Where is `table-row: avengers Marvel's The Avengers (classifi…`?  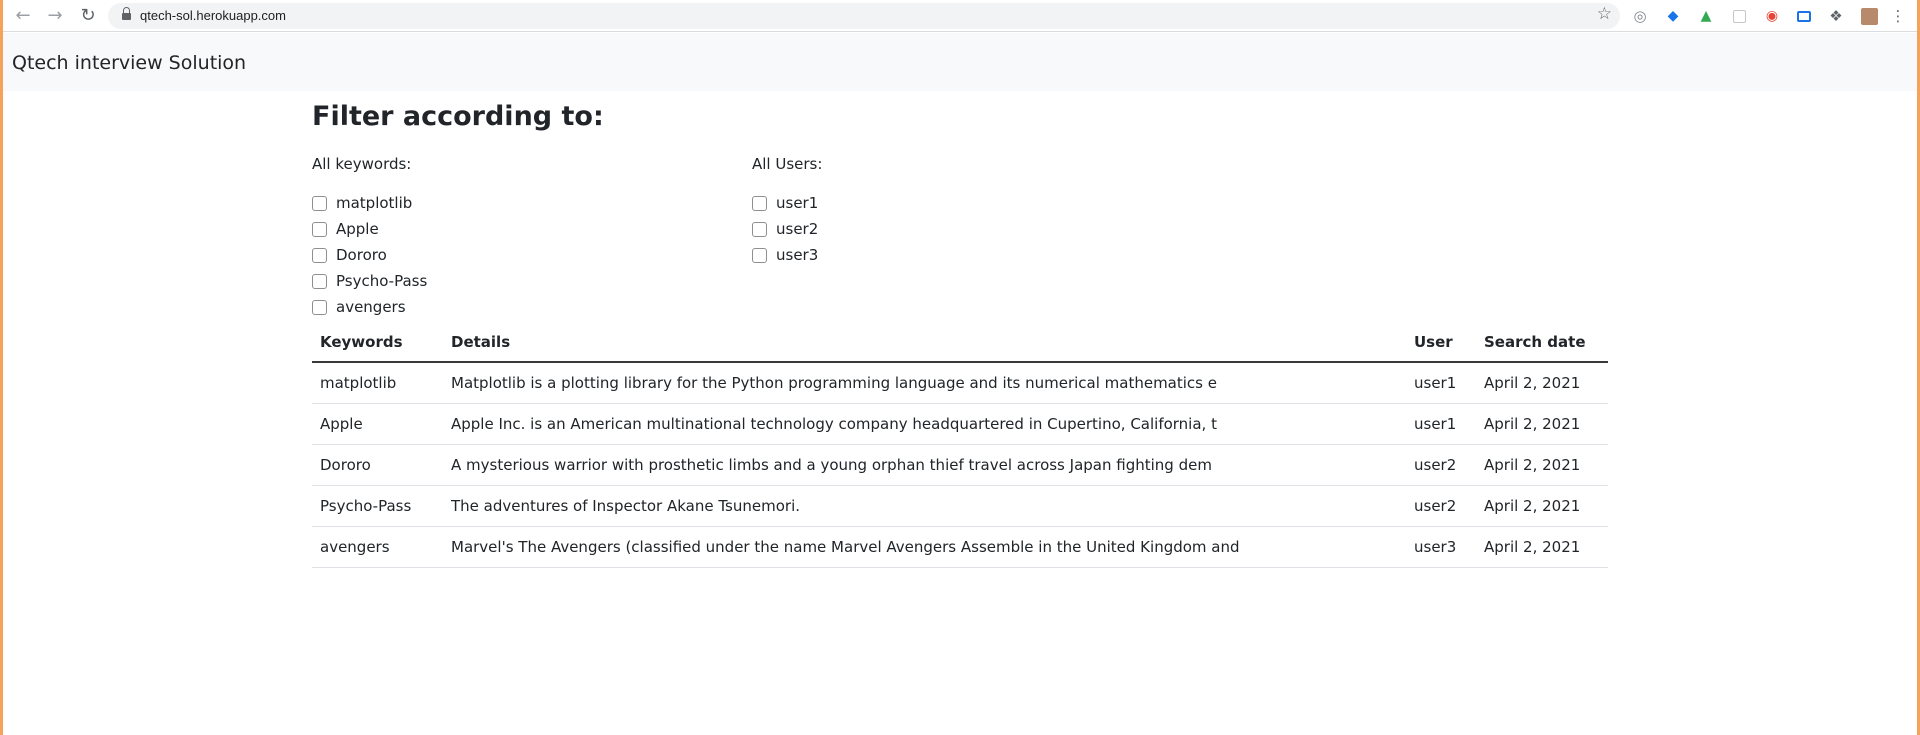
table-row: avengers Marvel's The Avengers (classifi… is located at coordinates (960, 547).